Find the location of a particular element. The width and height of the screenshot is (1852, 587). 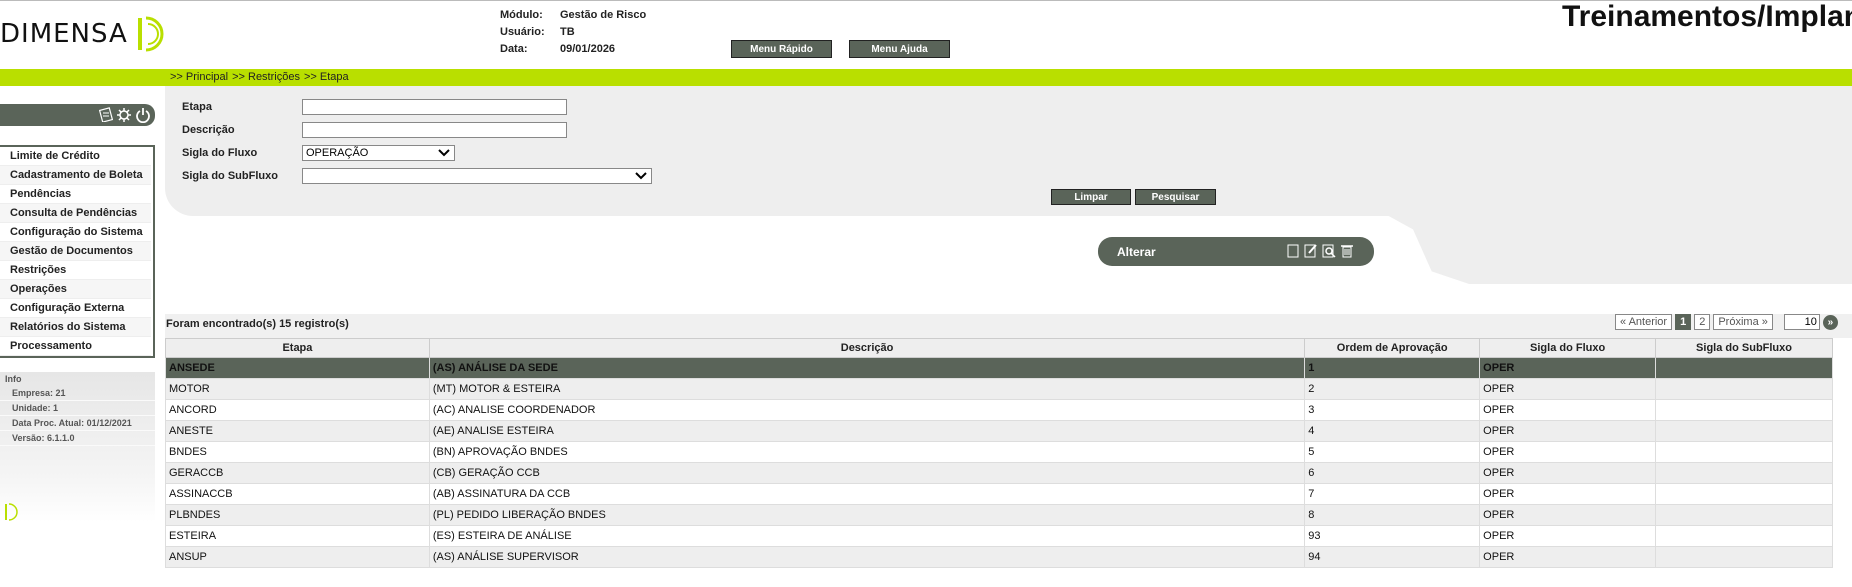

table-cell: (AB) ASSINATURA DA CCB is located at coordinates (867, 494).